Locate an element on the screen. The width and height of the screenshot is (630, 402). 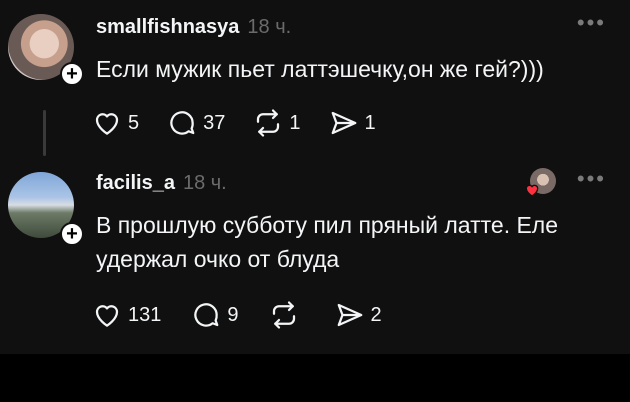
like-count: 131 is located at coordinates (145, 314).